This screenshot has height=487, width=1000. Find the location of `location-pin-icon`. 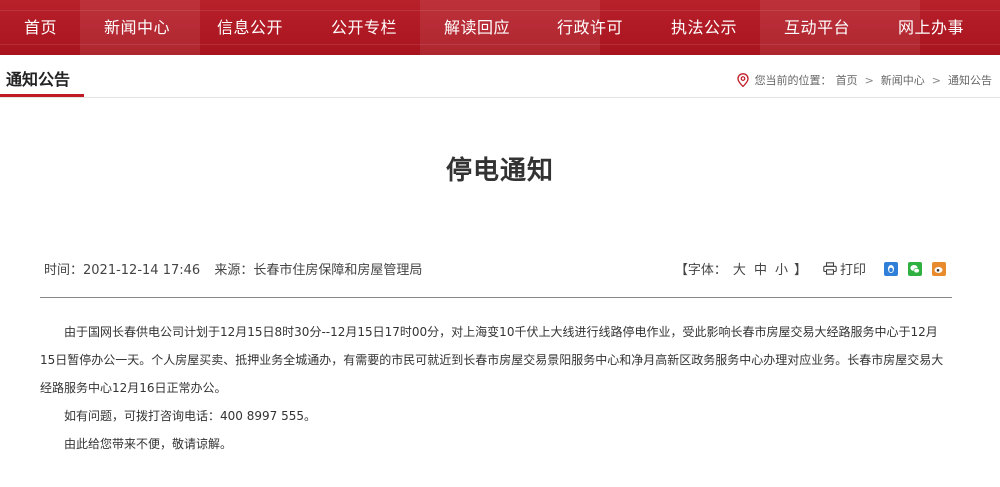

location-pin-icon is located at coordinates (742, 80).